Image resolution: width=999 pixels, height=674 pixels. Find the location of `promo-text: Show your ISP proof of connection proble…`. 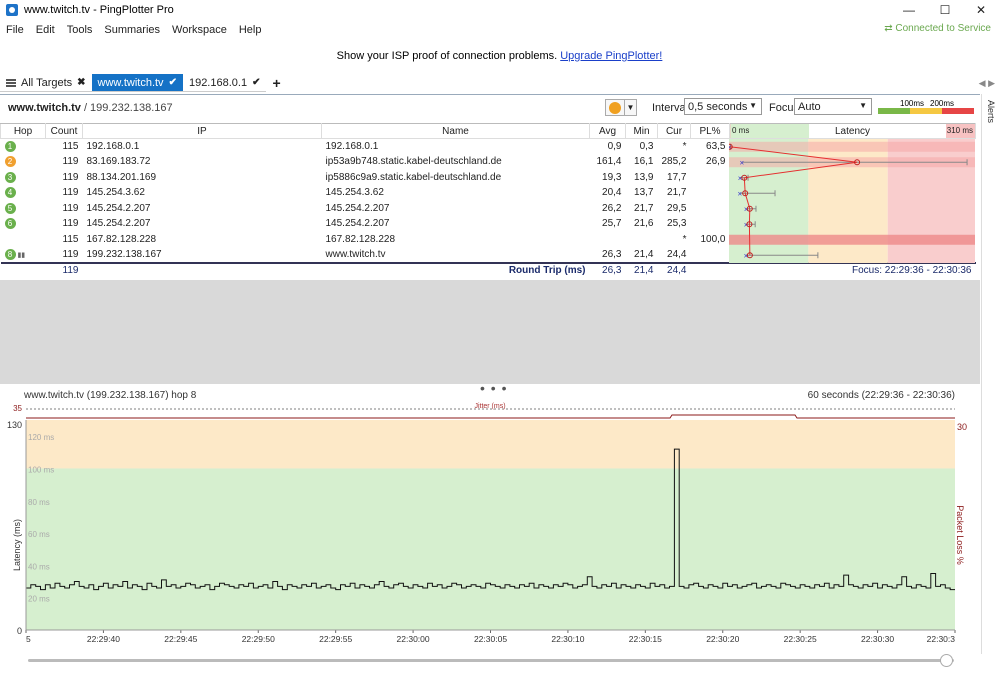

promo-text: Show your ISP proof of connection proble… is located at coordinates (447, 56).